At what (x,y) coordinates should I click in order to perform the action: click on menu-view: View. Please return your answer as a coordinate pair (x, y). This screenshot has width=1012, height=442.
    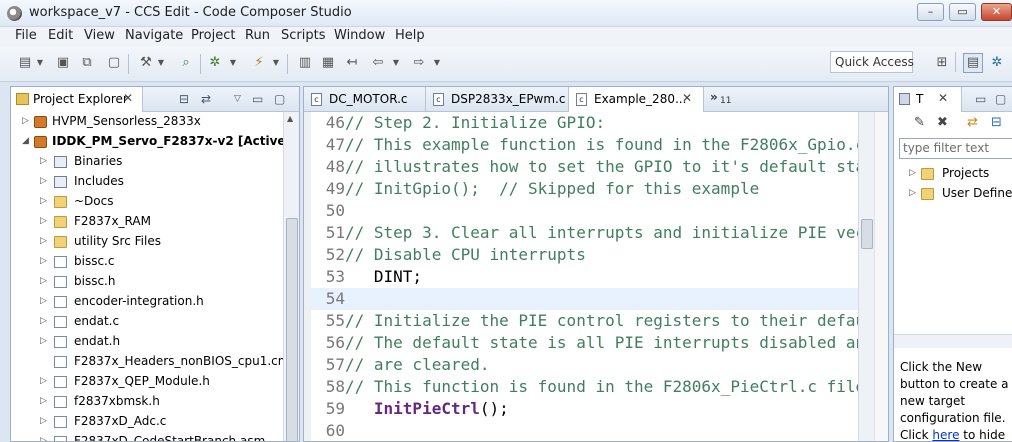
    Looking at the image, I should click on (99, 35).